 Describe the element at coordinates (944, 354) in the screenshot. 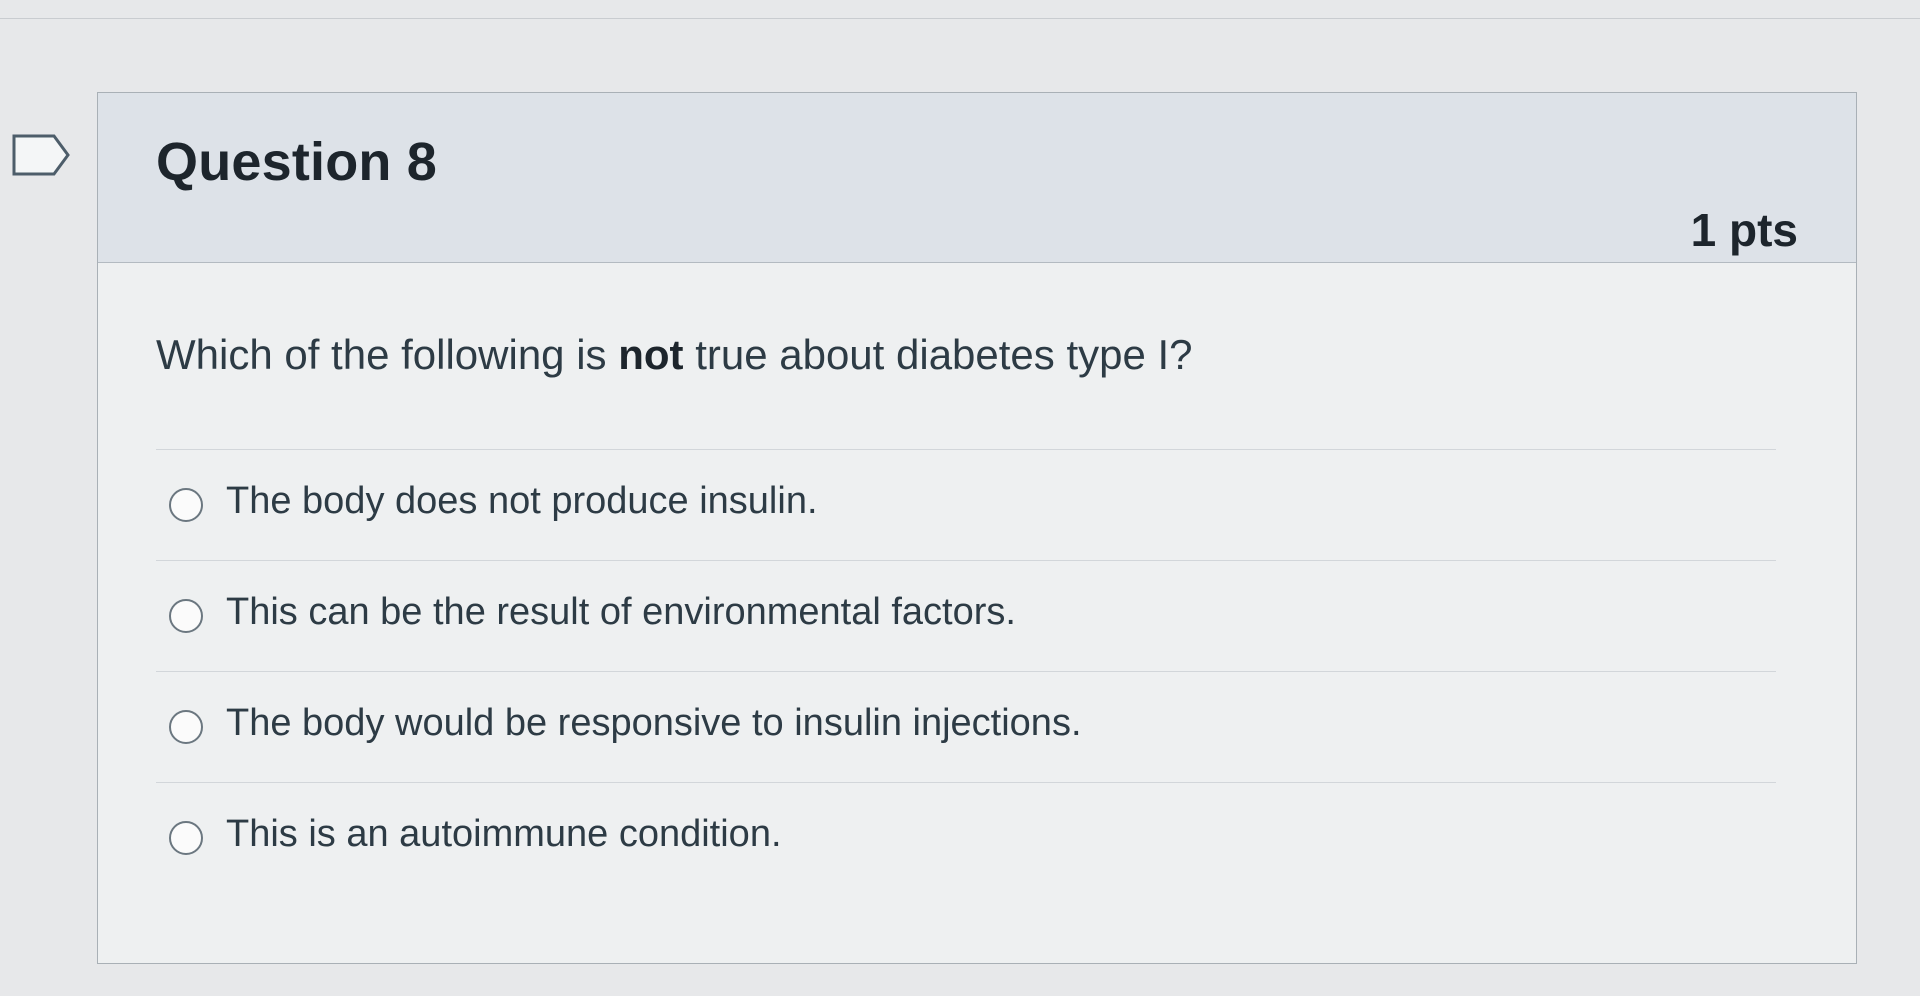

I see `question-prompt-after: true about diabetes type I?` at that location.